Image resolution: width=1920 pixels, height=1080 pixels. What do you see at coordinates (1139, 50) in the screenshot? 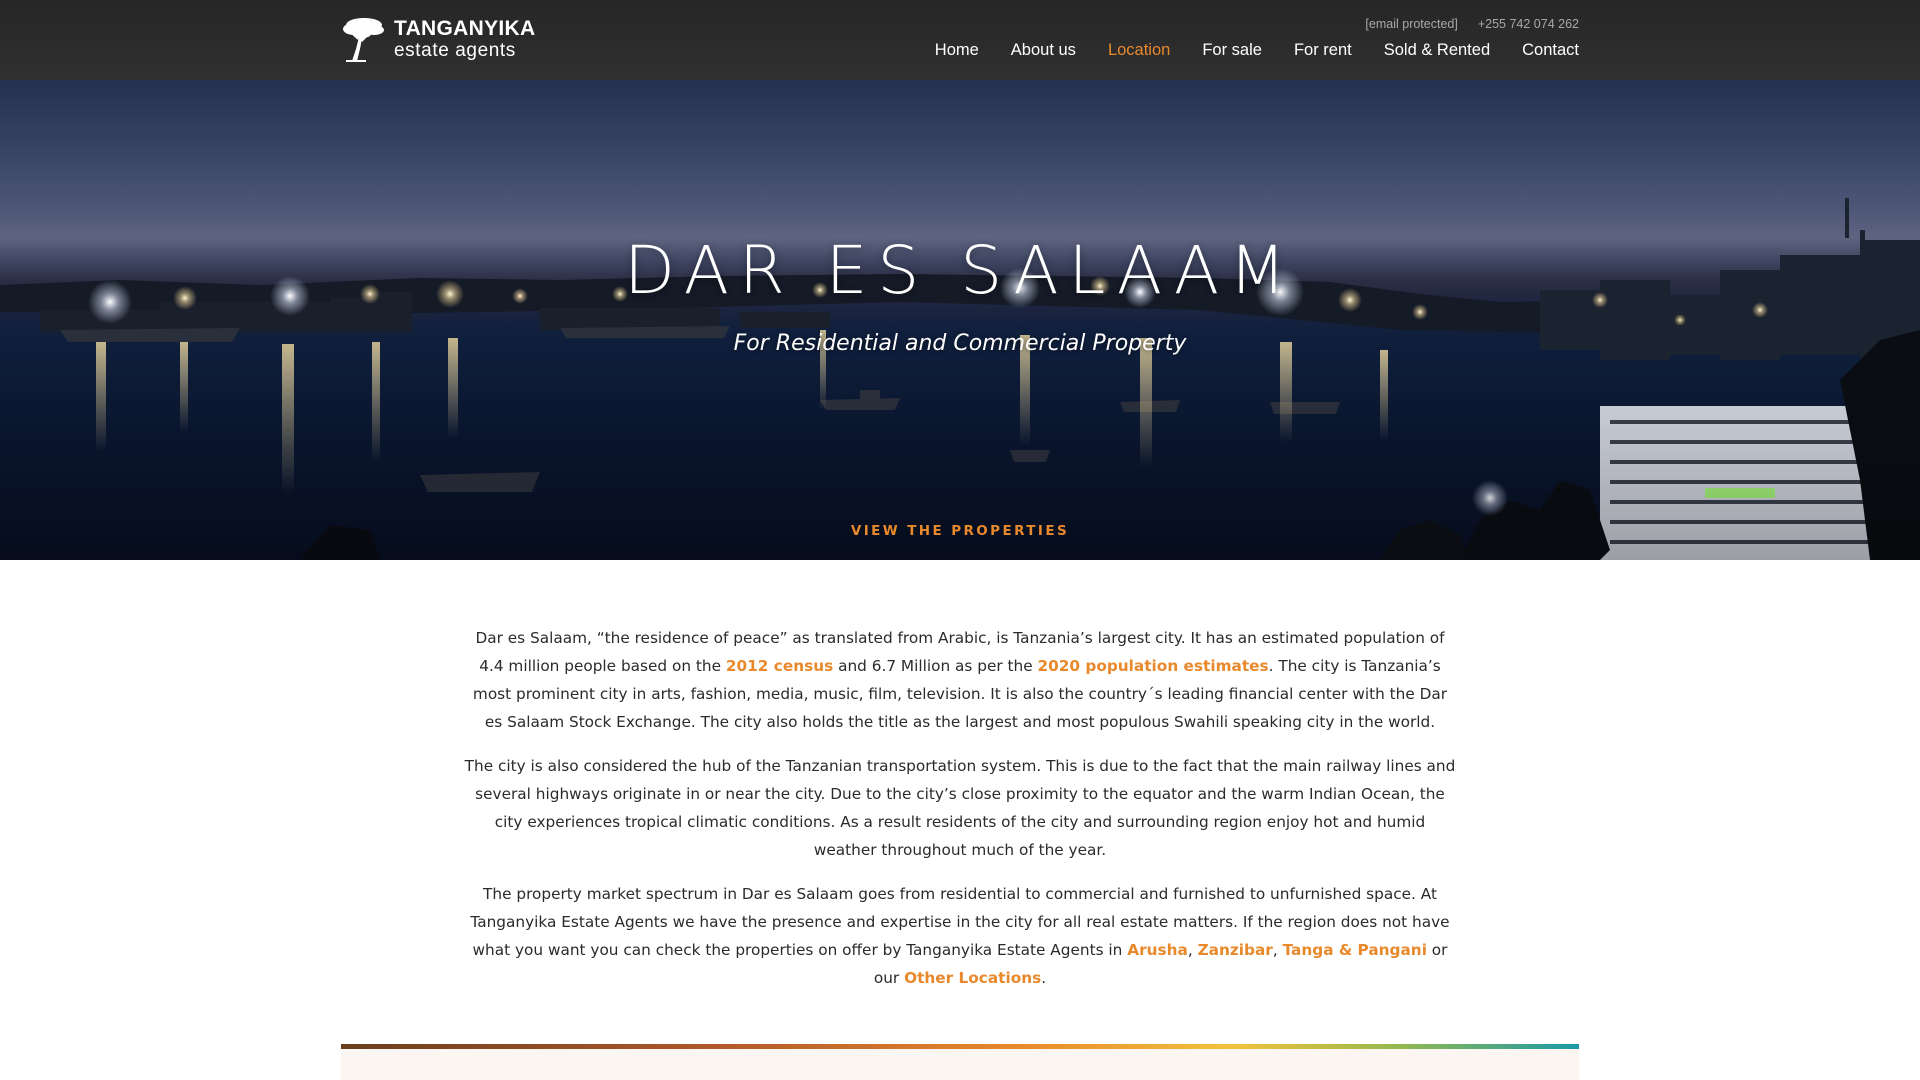
I see `nav-item-location: Location` at bounding box center [1139, 50].